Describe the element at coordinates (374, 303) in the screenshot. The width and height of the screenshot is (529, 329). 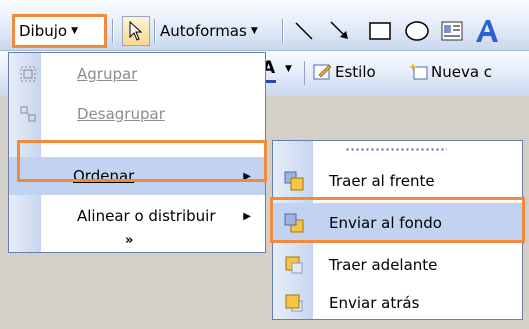
I see `submenu-item-label: Enviar atrás` at that location.